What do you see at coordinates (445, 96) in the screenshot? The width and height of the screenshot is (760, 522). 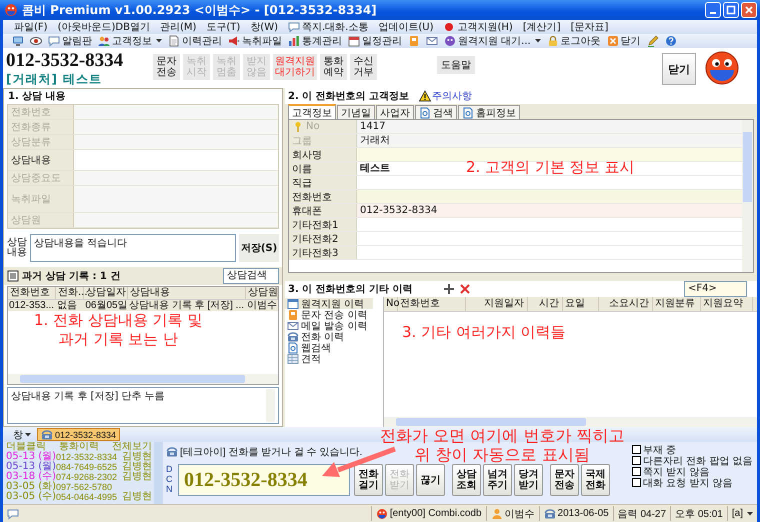 I see `warning-link: 주의사항` at bounding box center [445, 96].